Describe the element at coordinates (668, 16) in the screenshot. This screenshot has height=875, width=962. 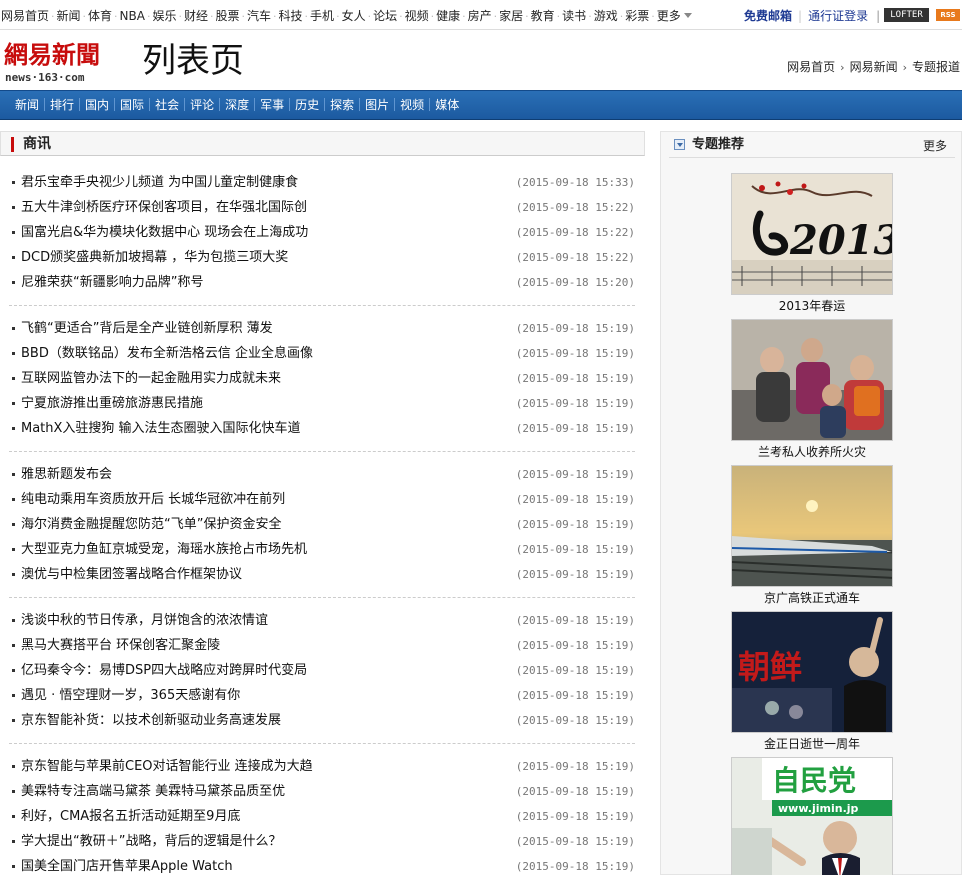
I see `more-label: 更多` at that location.